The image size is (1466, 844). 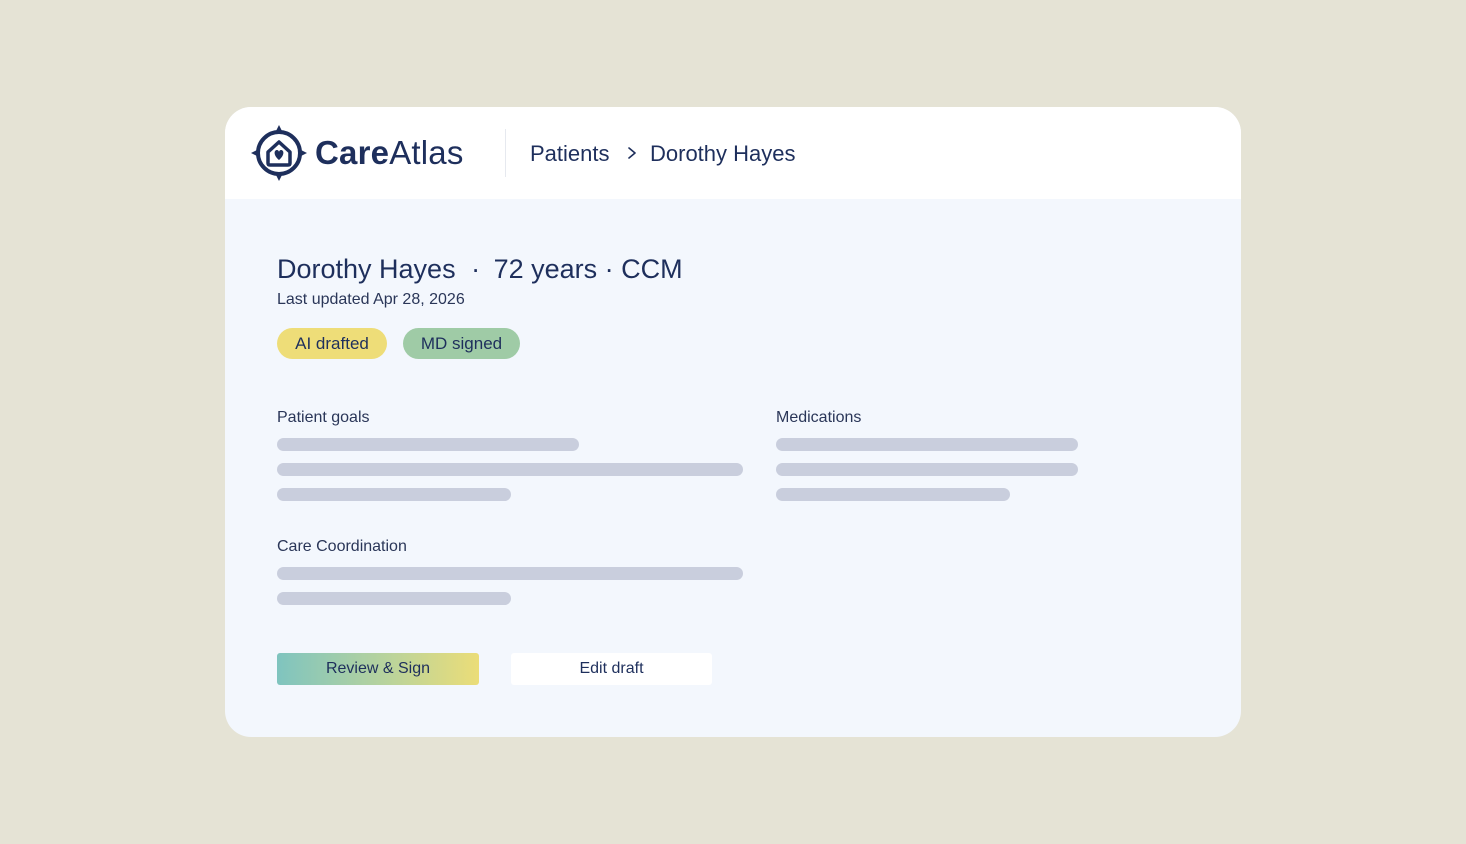 I want to click on chevron-right-icon, so click(x=632, y=153).